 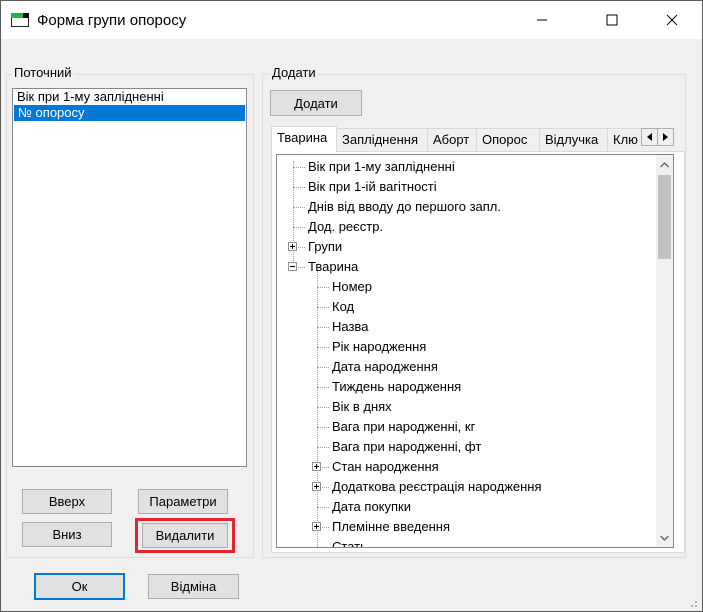 What do you see at coordinates (349, 543) in the screenshot?
I see `tree-node-label: Стать` at bounding box center [349, 543].